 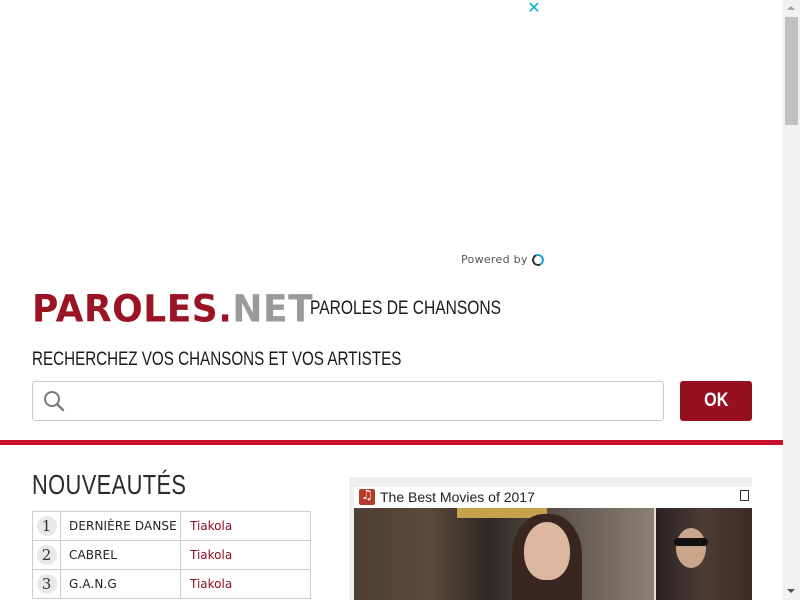 I want to click on table-row: 3 G.A.N.G Tiakola, so click(x=171, y=584).